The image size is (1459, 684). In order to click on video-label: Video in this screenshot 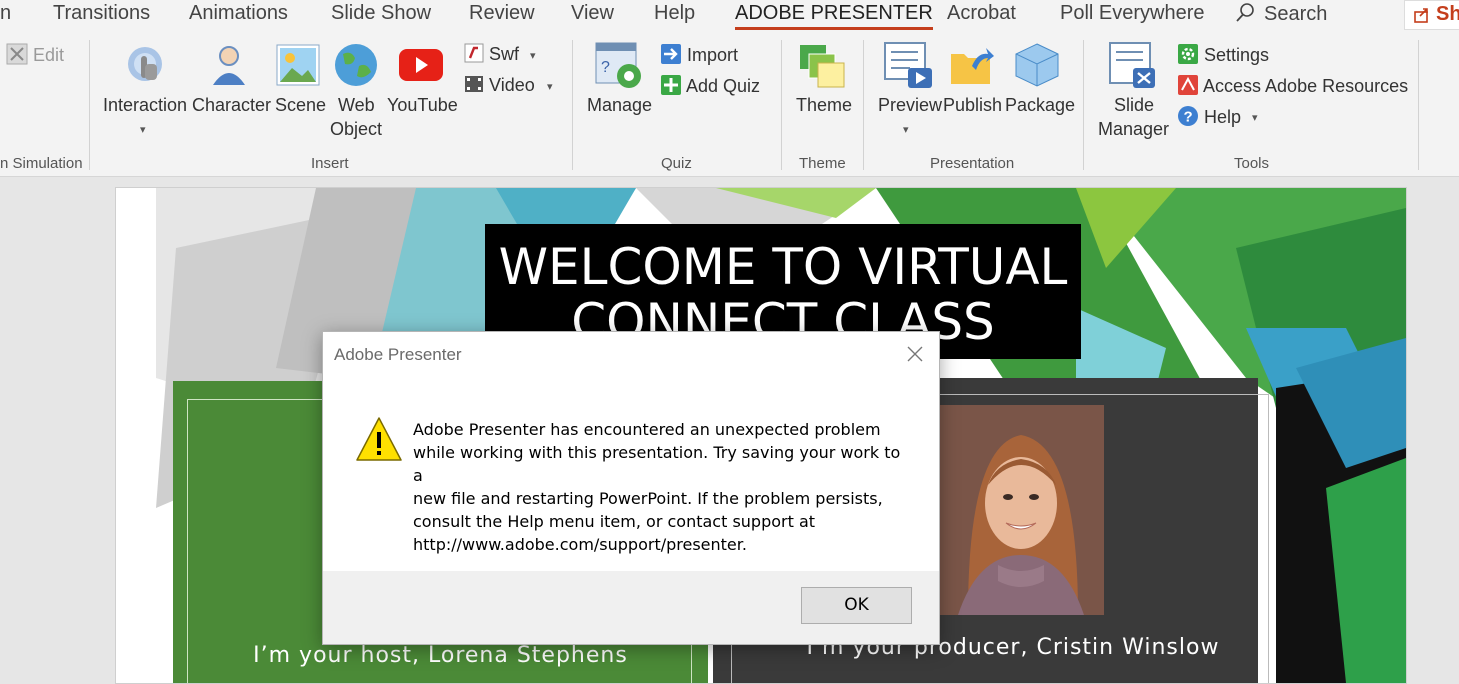, I will do `click(512, 85)`.